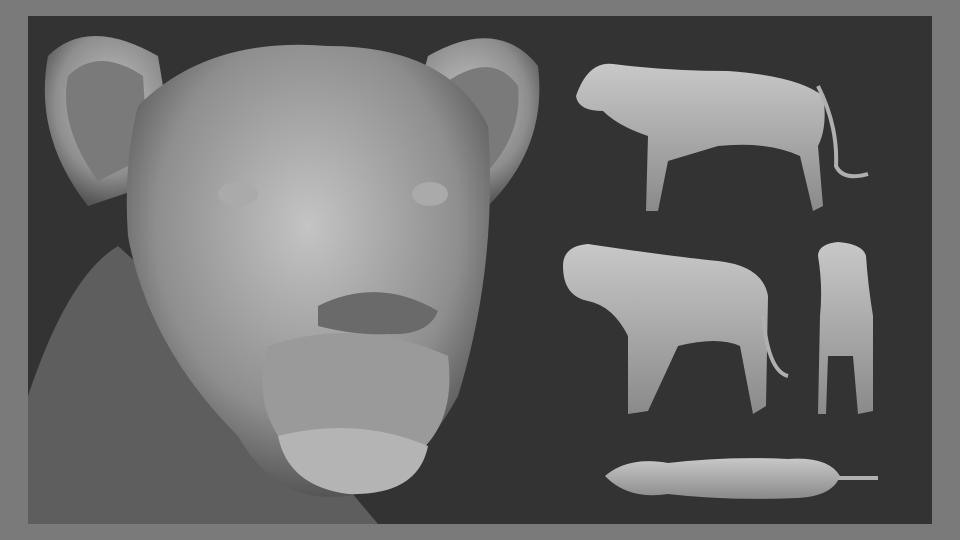  I want to click on three-quarter-view, so click(676, 329).